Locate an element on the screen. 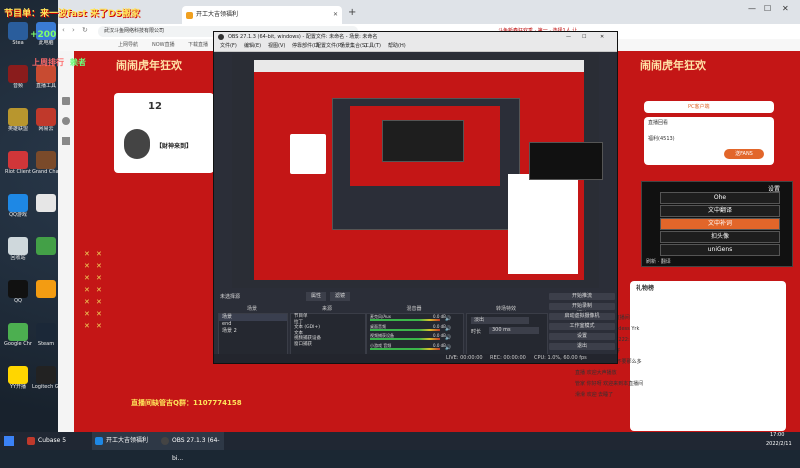 Image resolution: width=800 pixels, height=468 pixels. maximize-icon: ☐ is located at coordinates (767, 8).